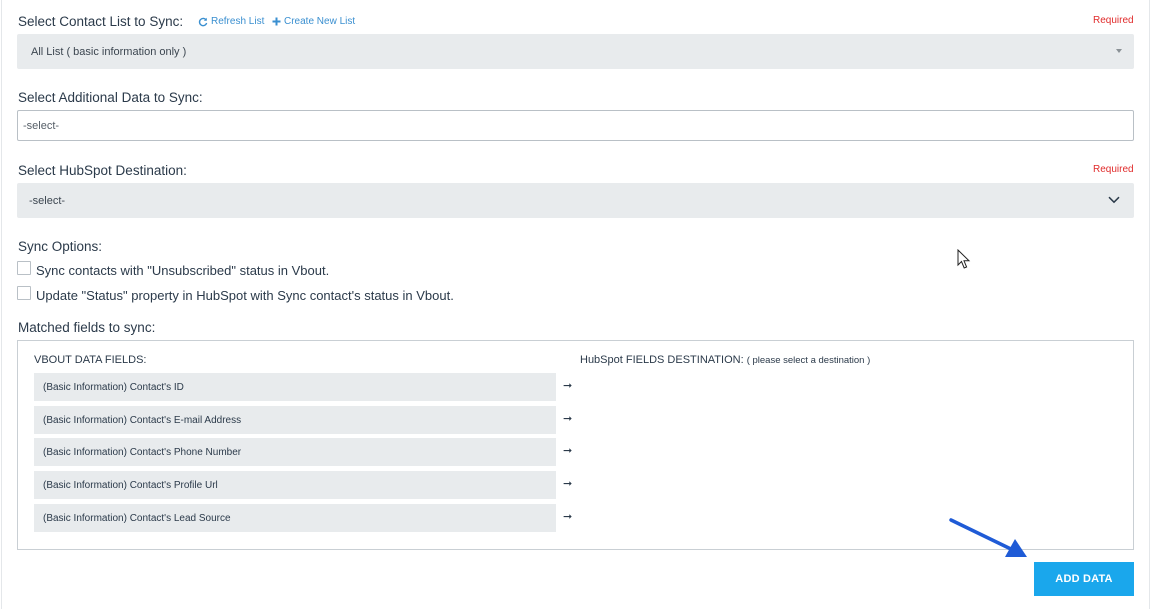 The width and height of the screenshot is (1151, 609). I want to click on contact-list-required: Required, so click(1113, 20).